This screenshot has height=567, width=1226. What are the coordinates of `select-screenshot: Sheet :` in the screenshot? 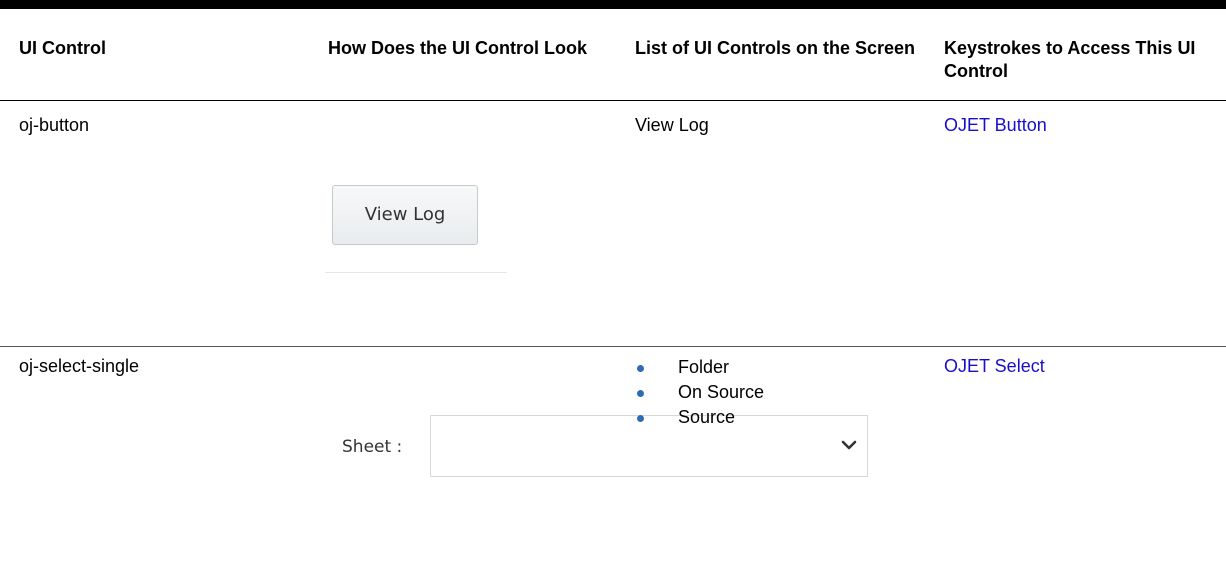 It's located at (600, 445).